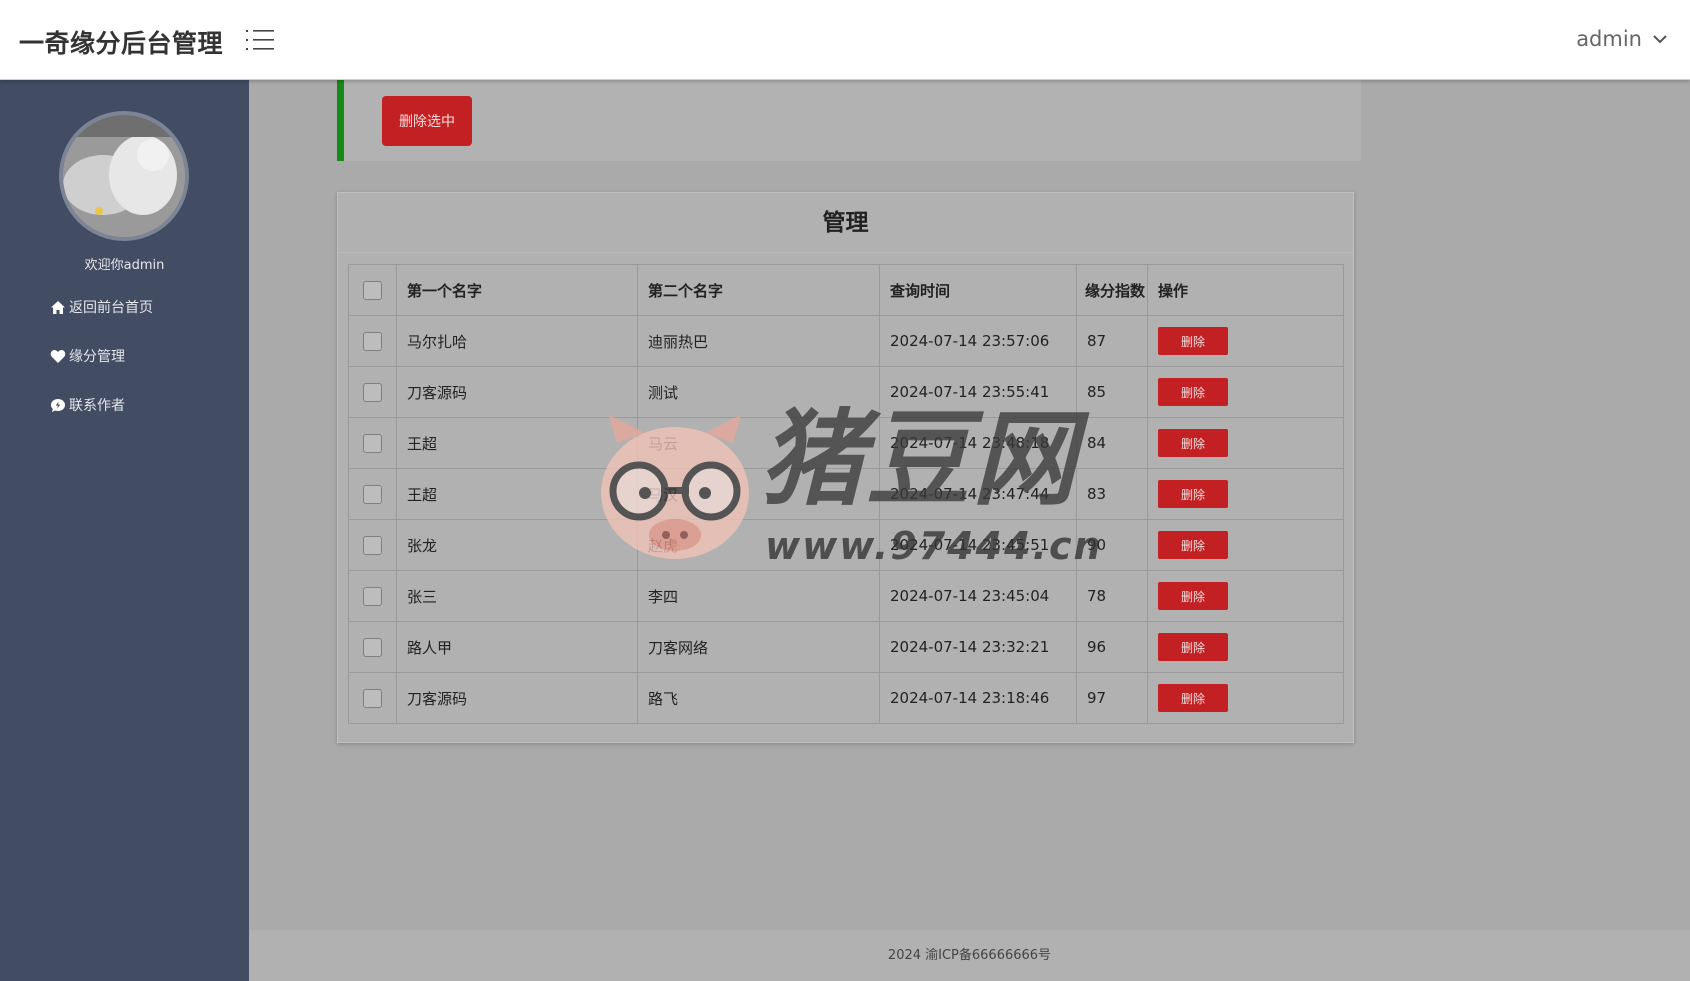 Image resolution: width=1690 pixels, height=981 pixels. What do you see at coordinates (1112, 596) in the screenshot?
I see `score-cell: 78` at bounding box center [1112, 596].